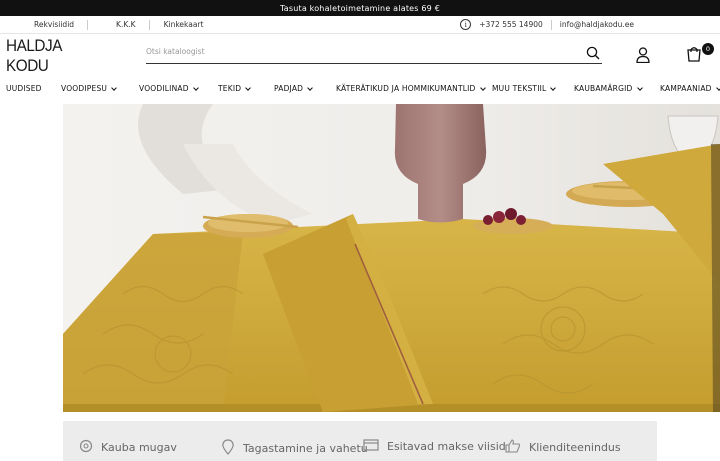 This screenshot has height=461, width=720. What do you see at coordinates (47, 24) in the screenshot?
I see `util-link-rekvisiidid: Rekvisiidid` at bounding box center [47, 24].